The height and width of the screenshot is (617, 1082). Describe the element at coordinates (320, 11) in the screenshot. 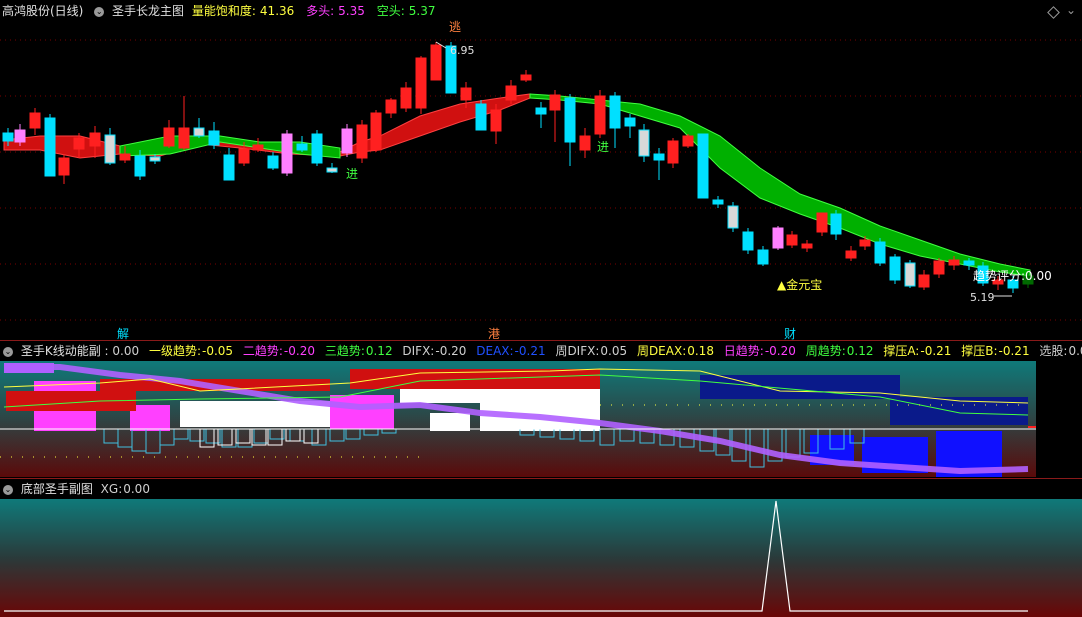

I see `main-item-1-label: 多头:` at that location.